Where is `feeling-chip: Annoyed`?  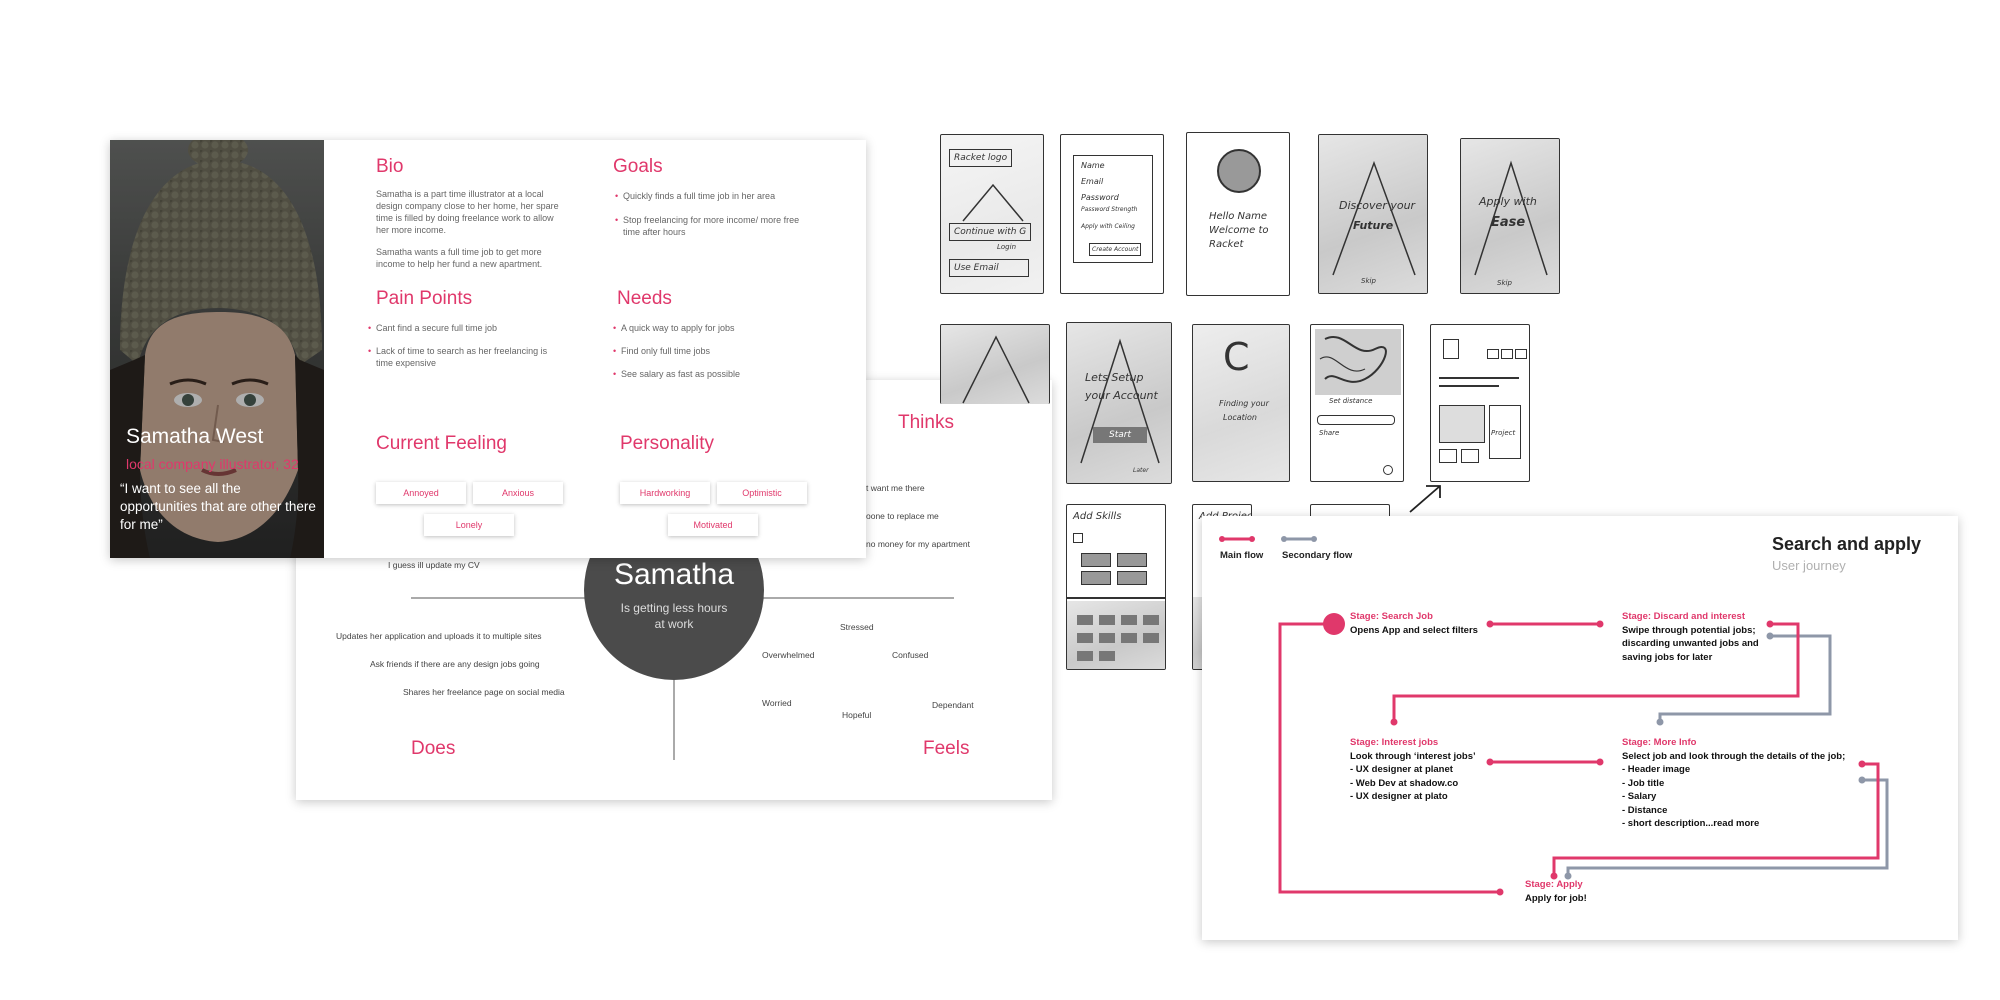 feeling-chip: Annoyed is located at coordinates (421, 493).